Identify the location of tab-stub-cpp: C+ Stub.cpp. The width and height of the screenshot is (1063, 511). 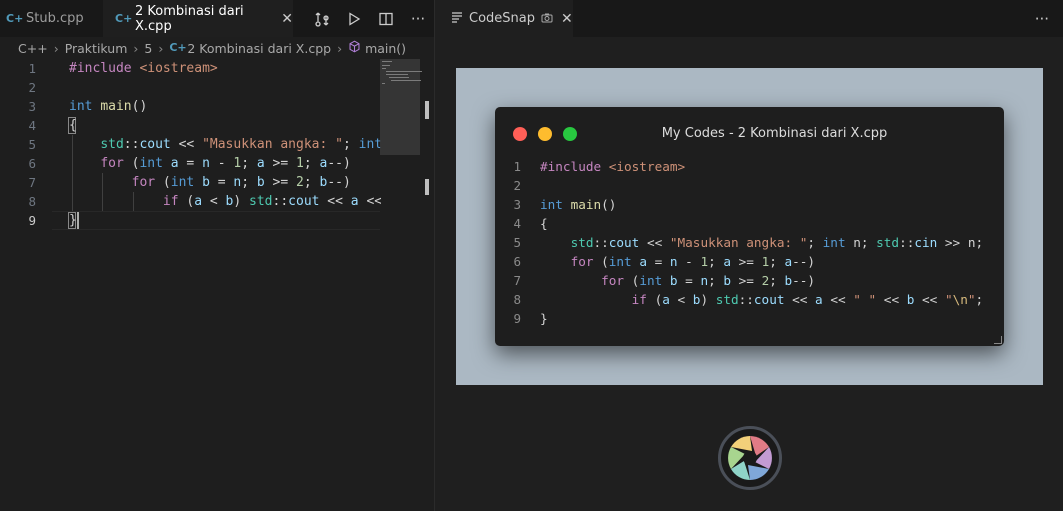
(51, 18).